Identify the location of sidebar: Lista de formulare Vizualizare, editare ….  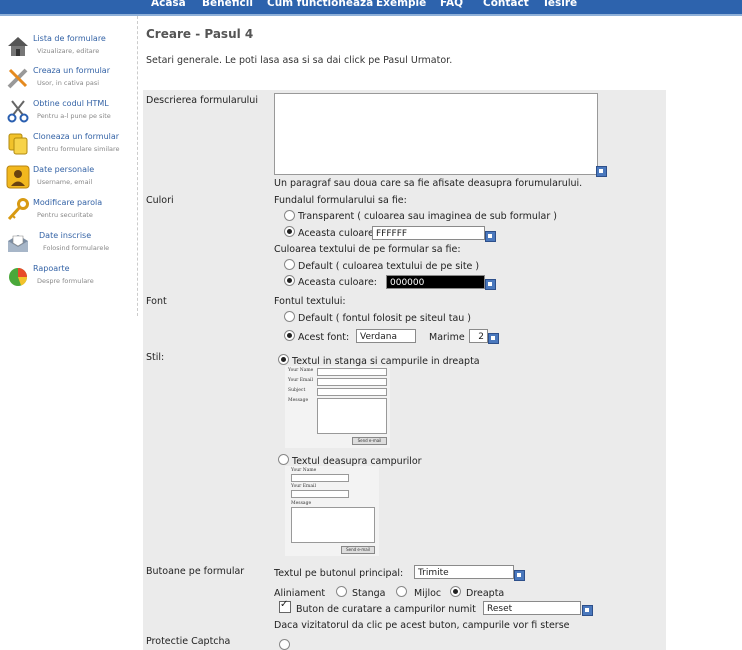
(69, 166).